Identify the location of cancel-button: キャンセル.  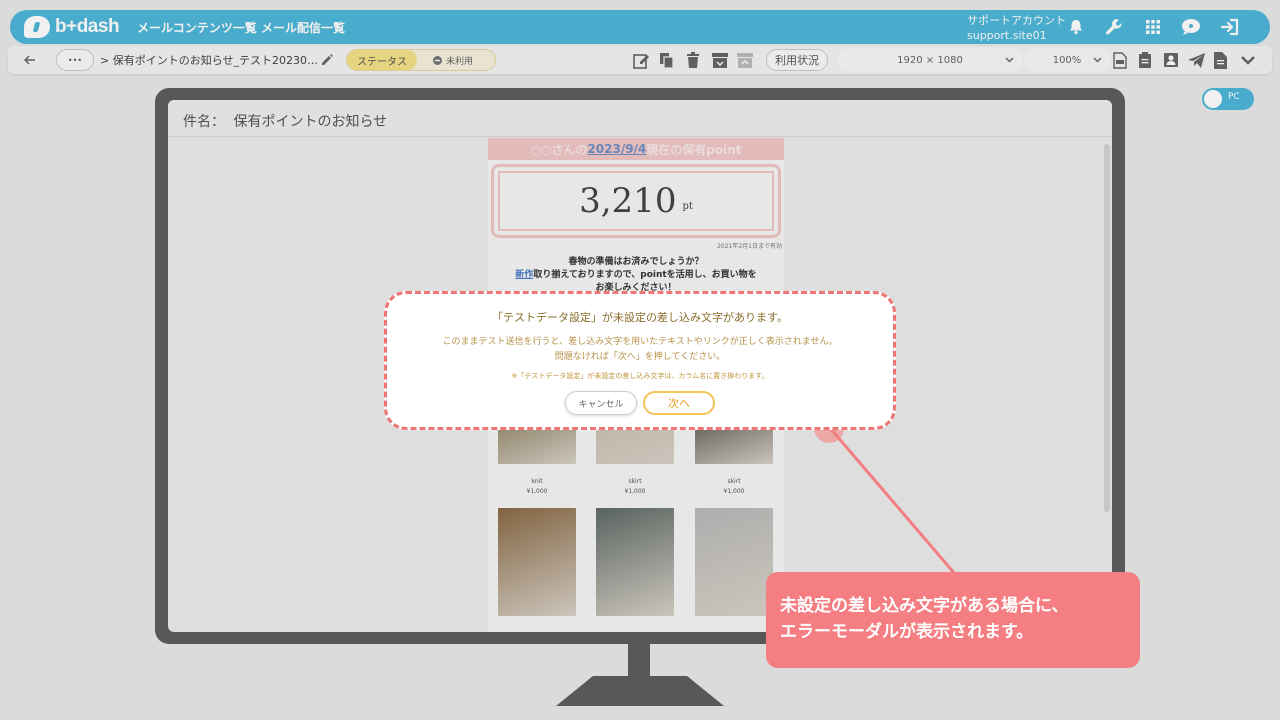
(601, 403).